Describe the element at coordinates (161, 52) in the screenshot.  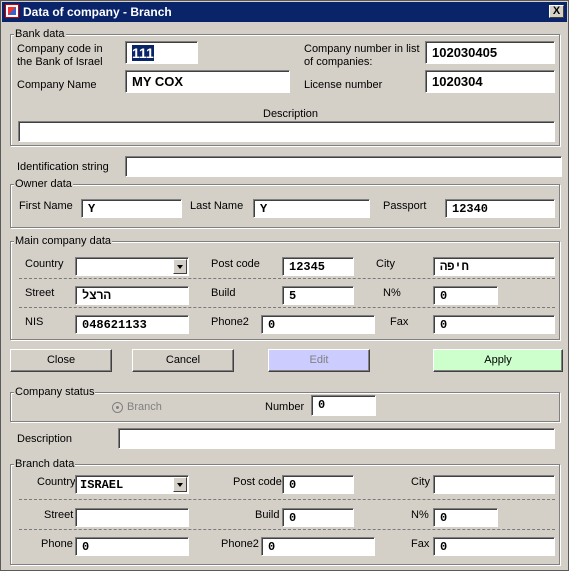
I see `company-code-input: 111` at that location.